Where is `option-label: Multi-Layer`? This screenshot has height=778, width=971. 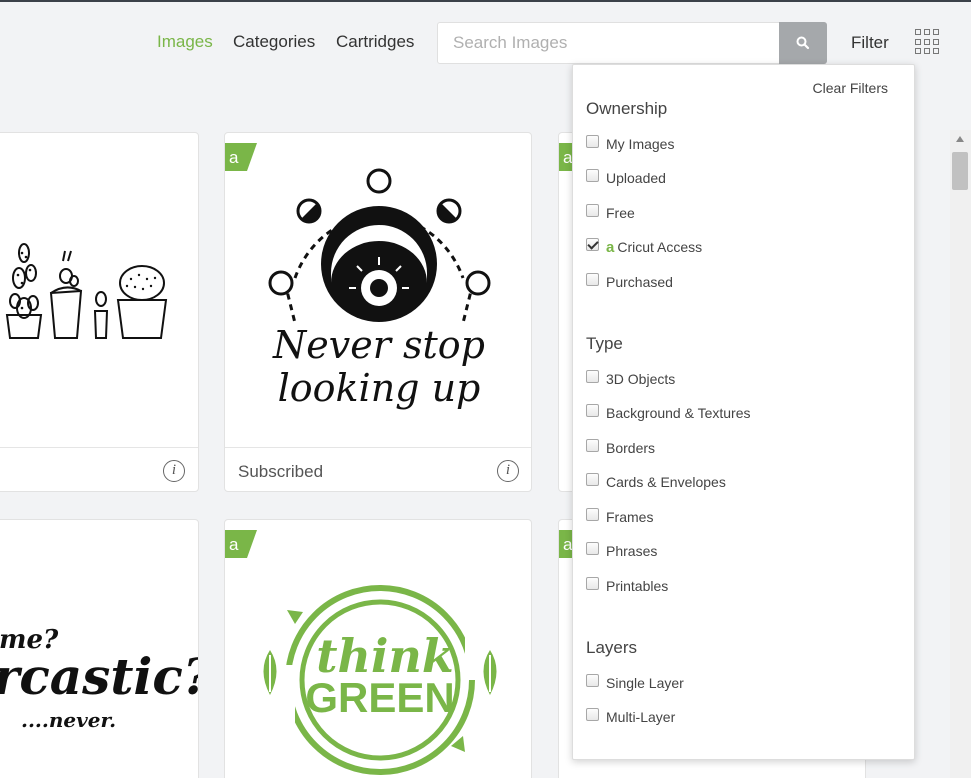
option-label: Multi-Layer is located at coordinates (641, 717).